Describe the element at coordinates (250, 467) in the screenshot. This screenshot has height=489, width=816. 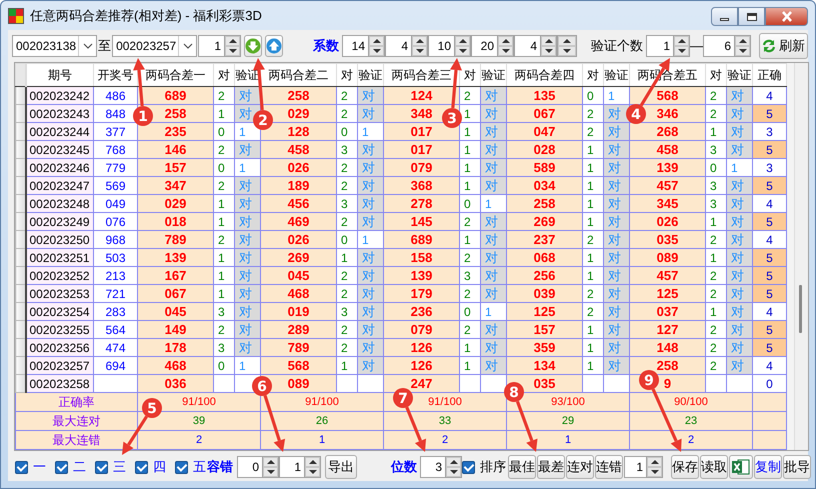
I see `number-field: 0` at that location.